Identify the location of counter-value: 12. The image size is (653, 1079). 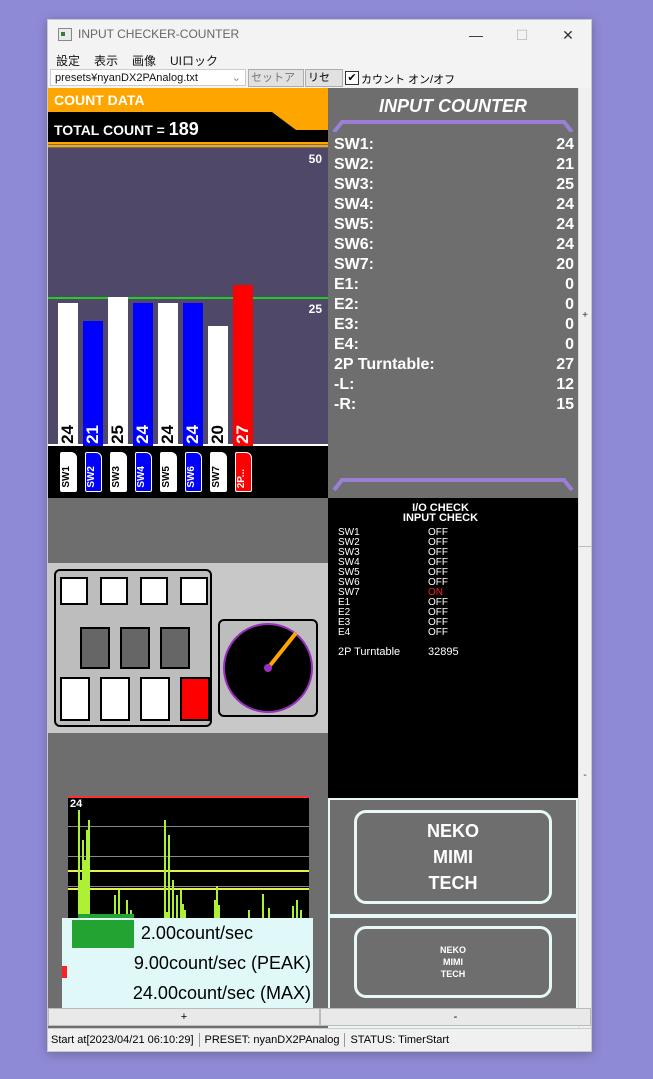
(565, 384).